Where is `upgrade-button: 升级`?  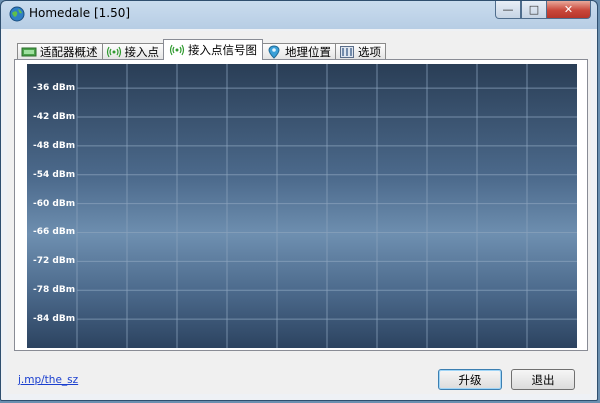
upgrade-button: 升级 is located at coordinates (470, 379).